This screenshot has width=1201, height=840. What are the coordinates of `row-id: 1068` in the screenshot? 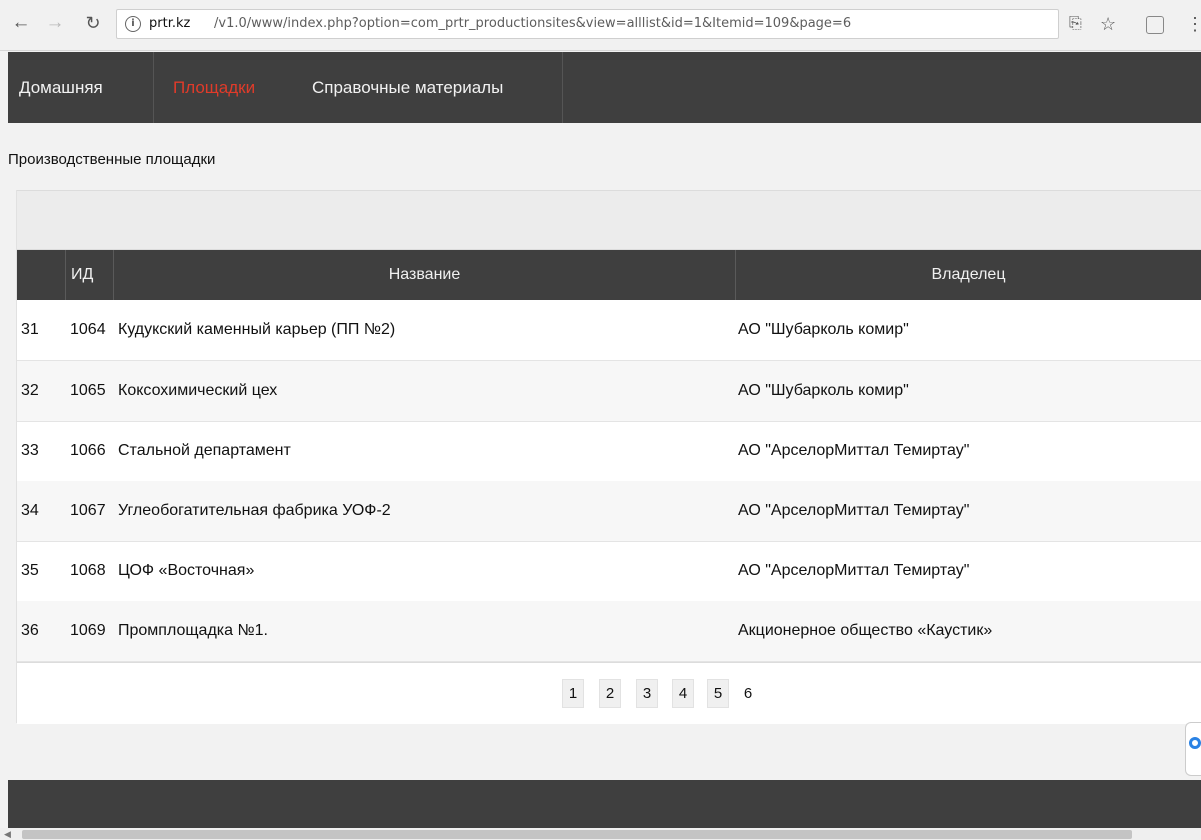 It's located at (88, 570).